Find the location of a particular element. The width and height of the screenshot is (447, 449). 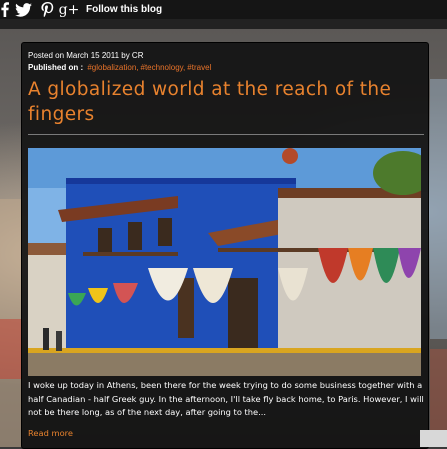

tag-link: #globalization, is located at coordinates (112, 67).